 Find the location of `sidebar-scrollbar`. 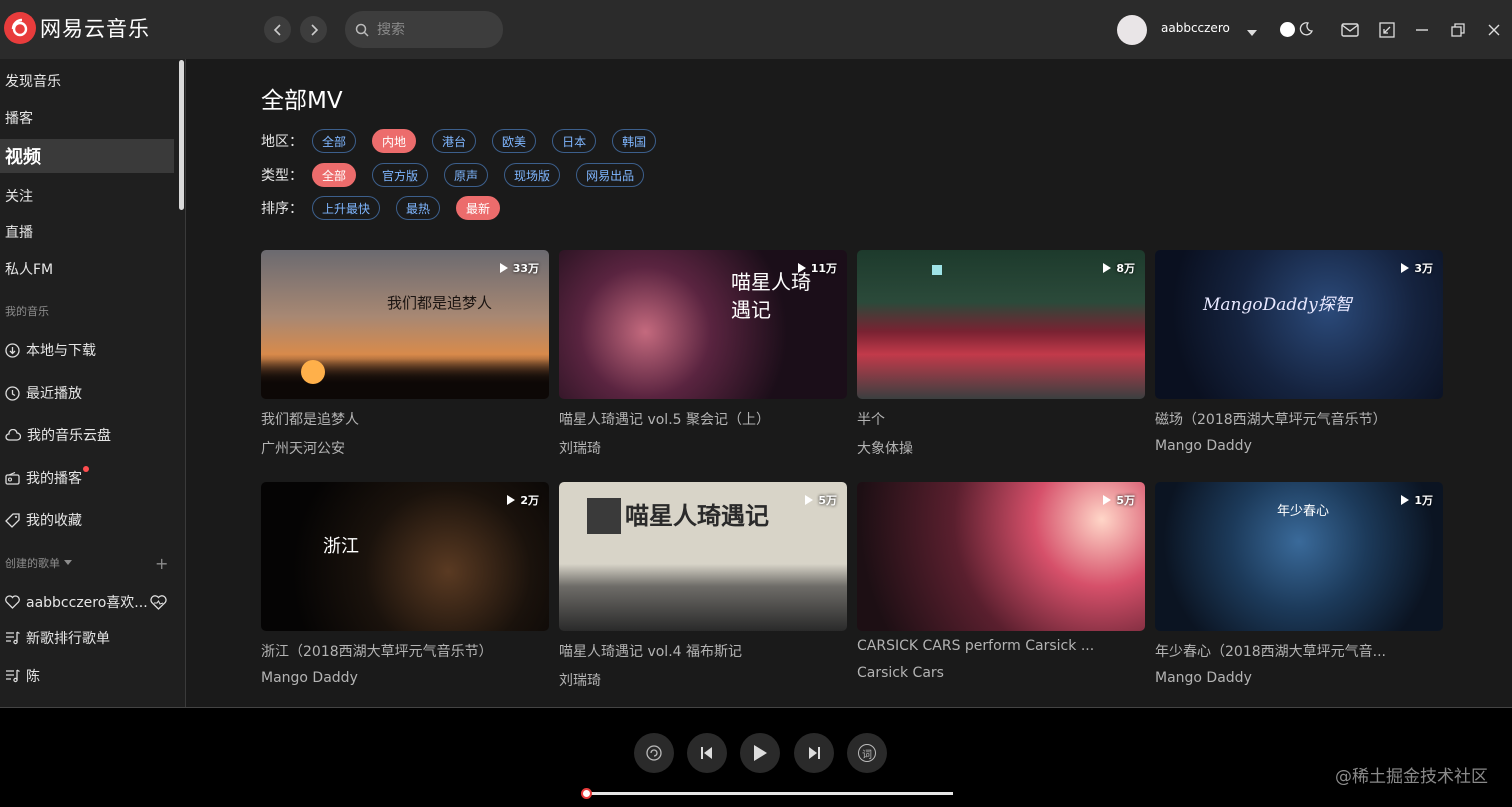

sidebar-scrollbar is located at coordinates (181, 135).